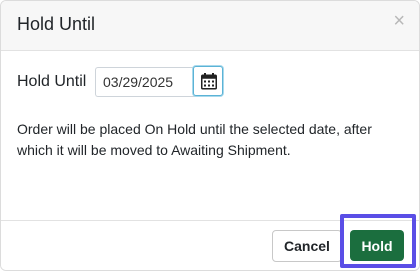 The height and width of the screenshot is (271, 420). What do you see at coordinates (307, 246) in the screenshot?
I see `cancel-button: Cancel` at bounding box center [307, 246].